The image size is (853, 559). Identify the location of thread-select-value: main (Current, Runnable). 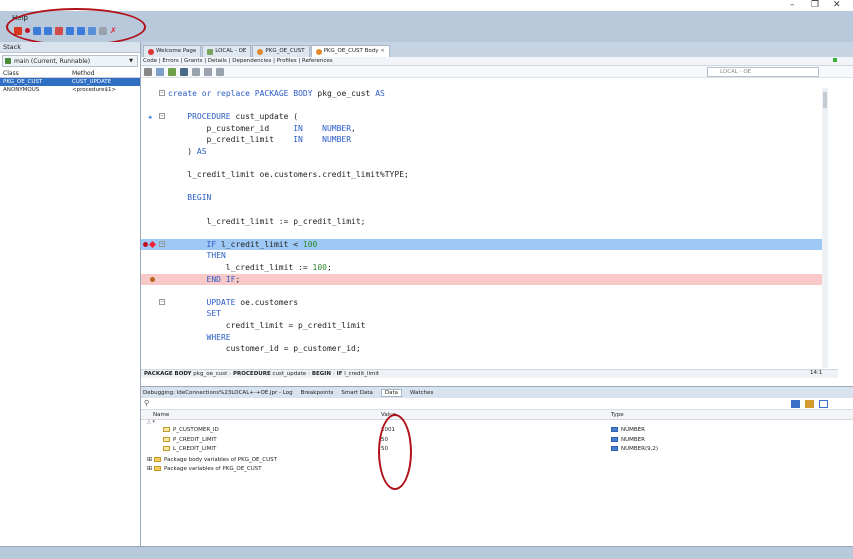
(52, 61).